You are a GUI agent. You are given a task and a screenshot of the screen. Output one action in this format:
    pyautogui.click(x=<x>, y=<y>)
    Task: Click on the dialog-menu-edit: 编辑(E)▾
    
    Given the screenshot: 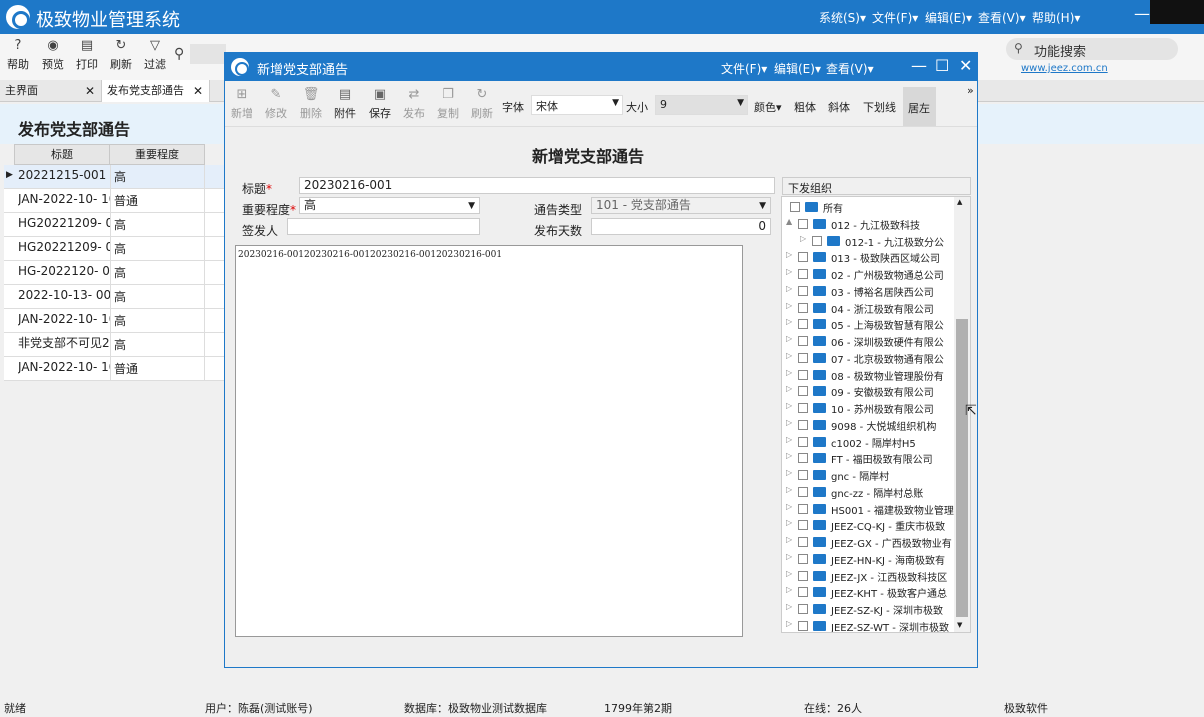 What is the action you would take?
    pyautogui.click(x=797, y=68)
    